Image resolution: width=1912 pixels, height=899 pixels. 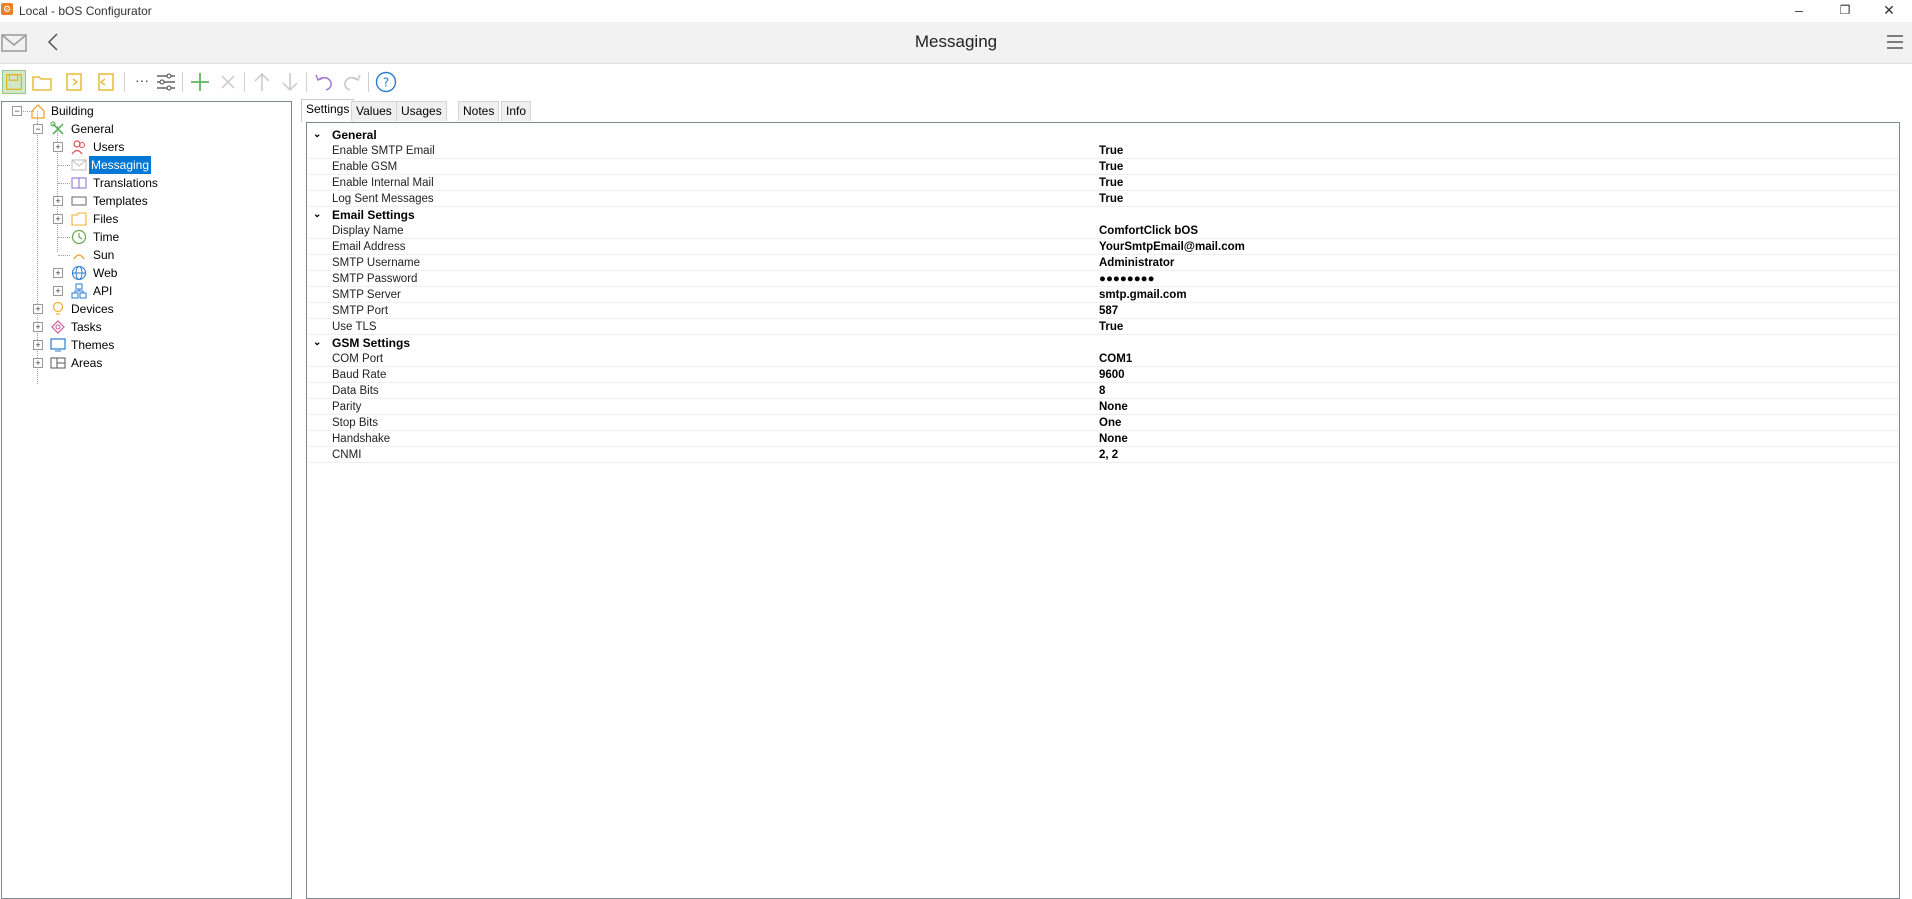 I want to click on move-down-icon, so click(x=290, y=82).